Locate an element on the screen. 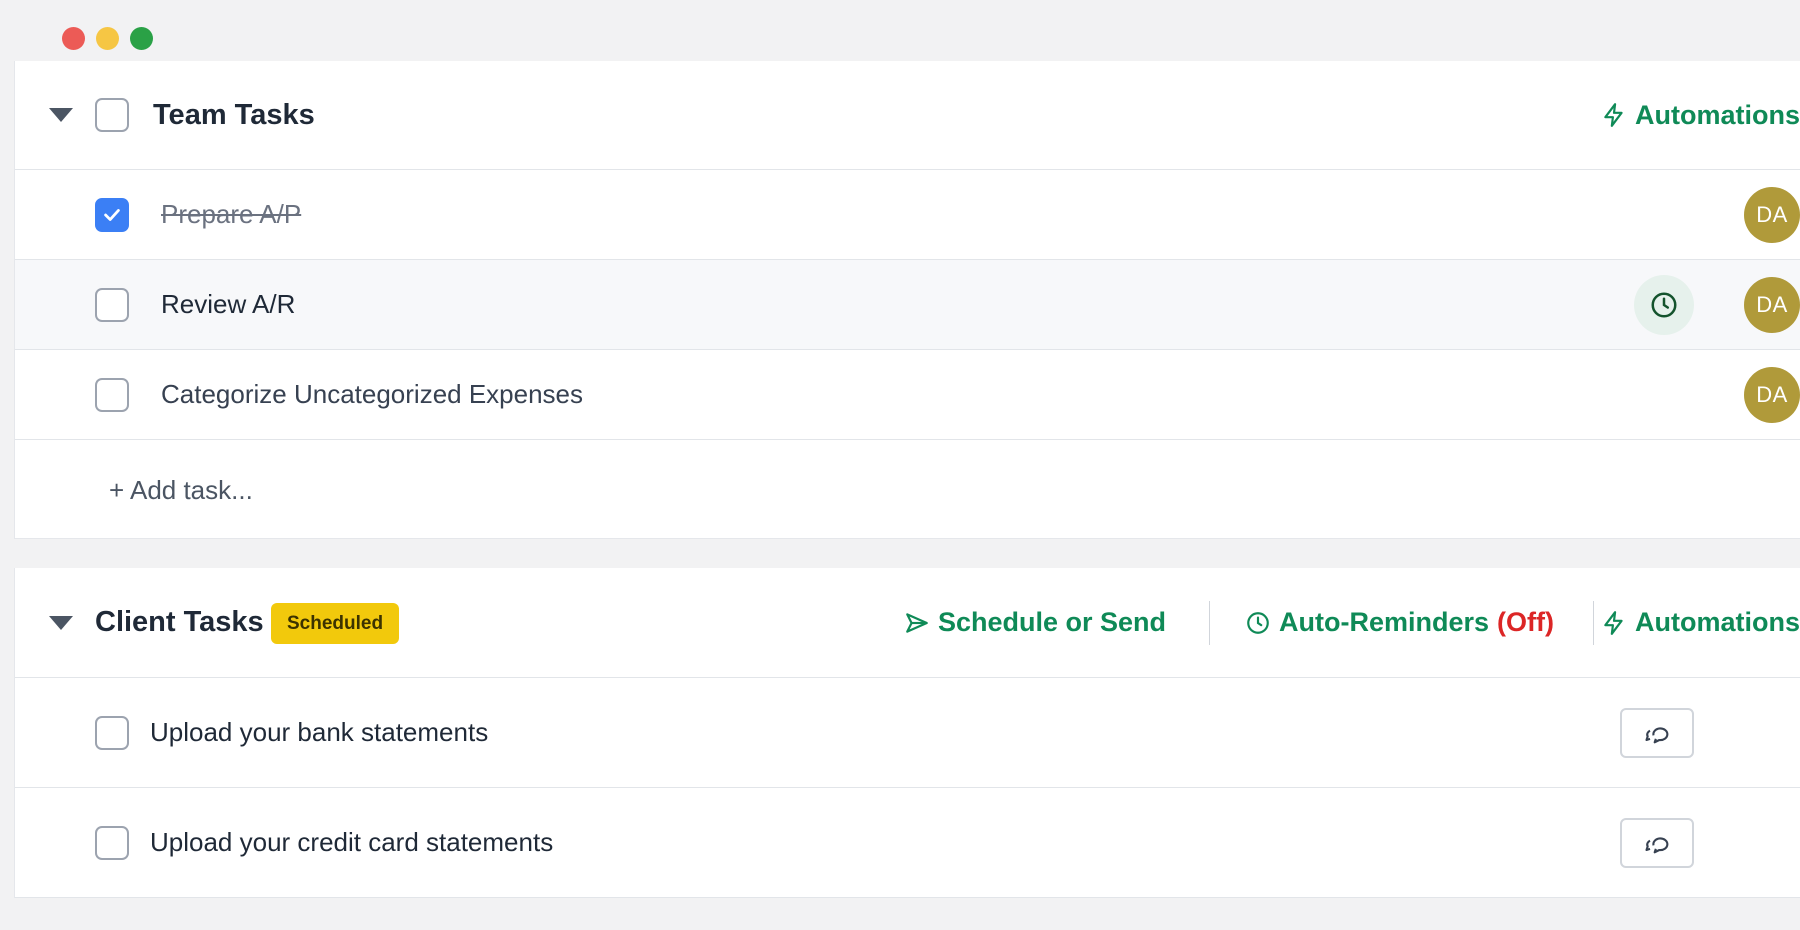  task-row: Prepare A/P DA is located at coordinates (907, 215).